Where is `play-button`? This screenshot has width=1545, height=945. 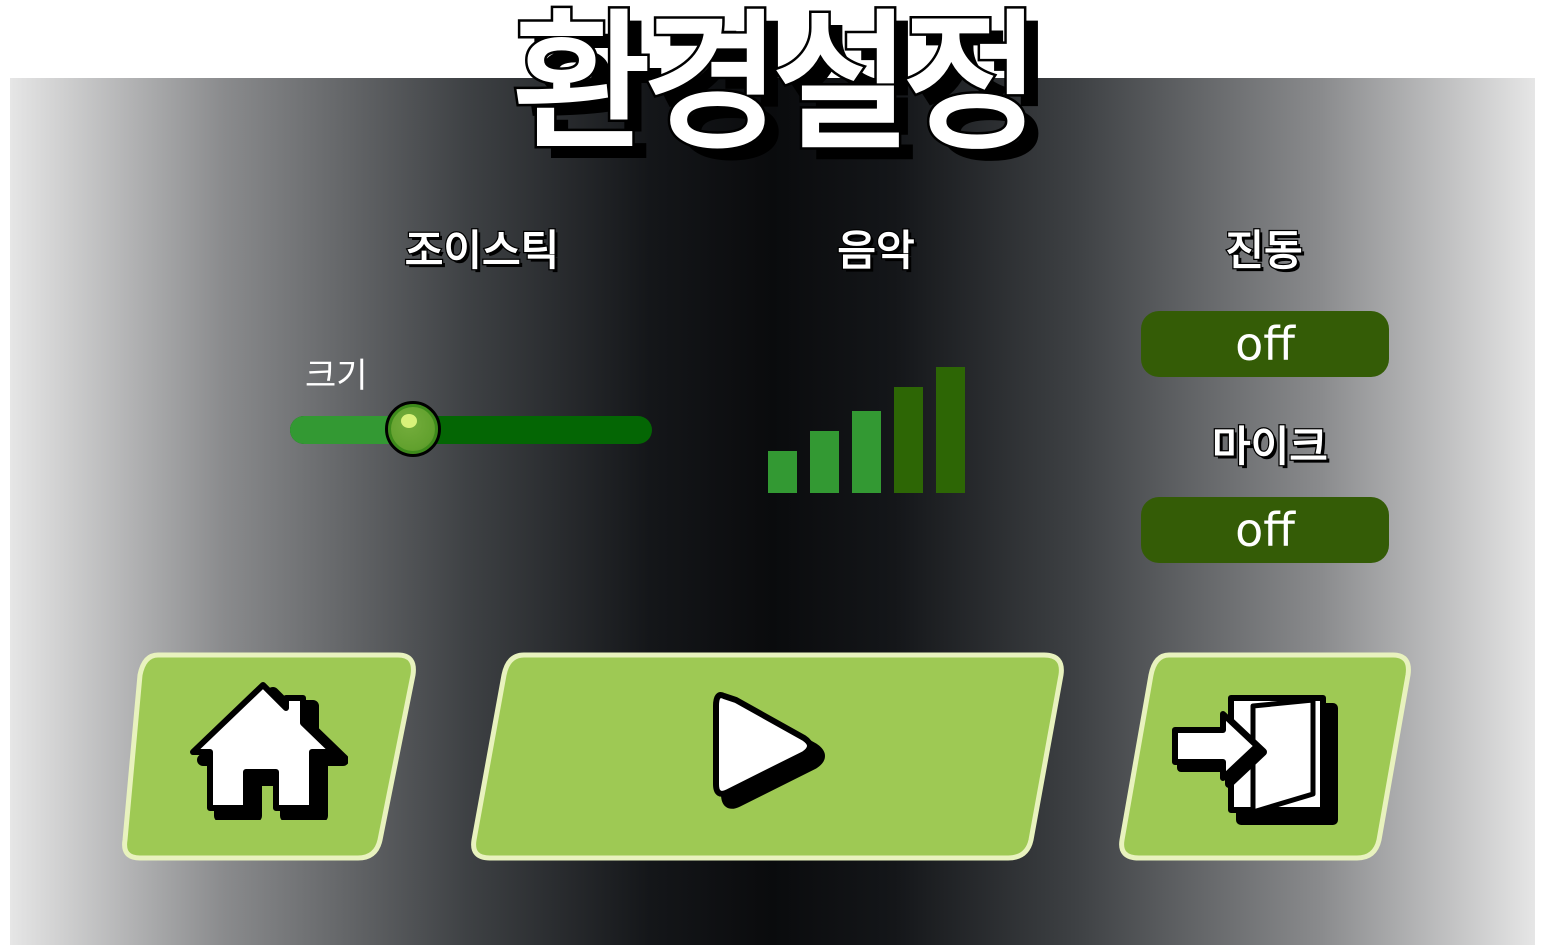
play-button is located at coordinates (767, 757).